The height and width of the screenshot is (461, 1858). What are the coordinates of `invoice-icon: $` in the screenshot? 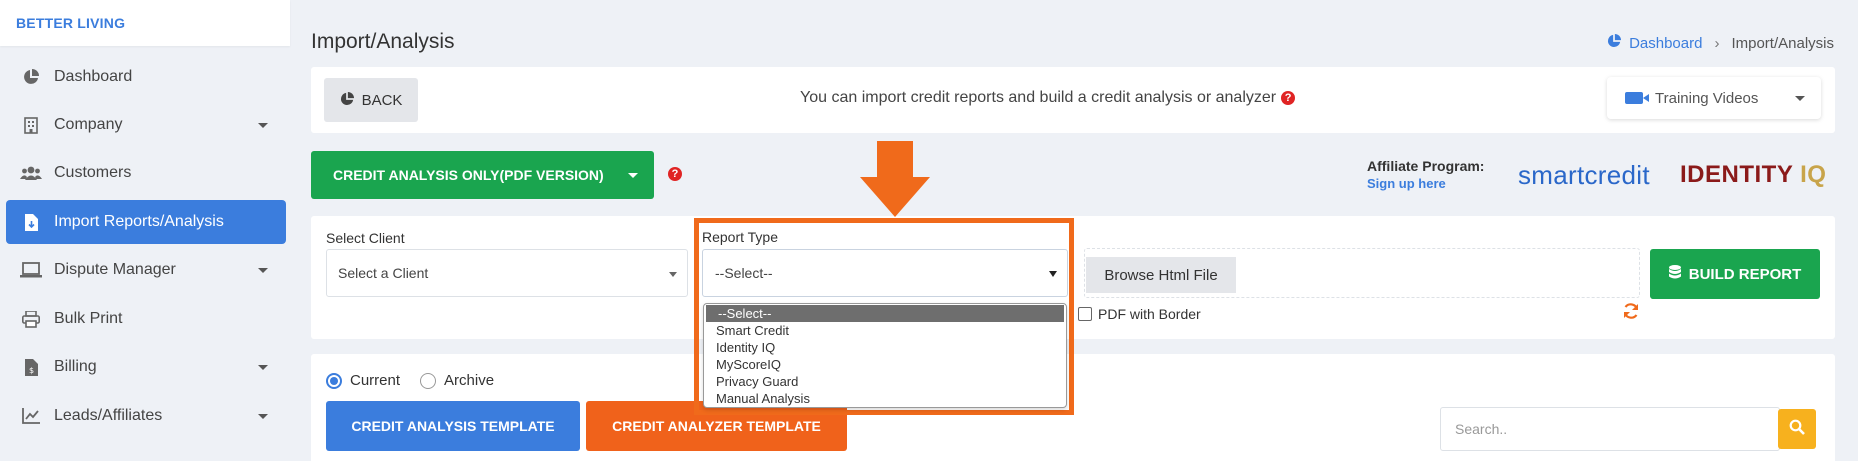 It's located at (31, 367).